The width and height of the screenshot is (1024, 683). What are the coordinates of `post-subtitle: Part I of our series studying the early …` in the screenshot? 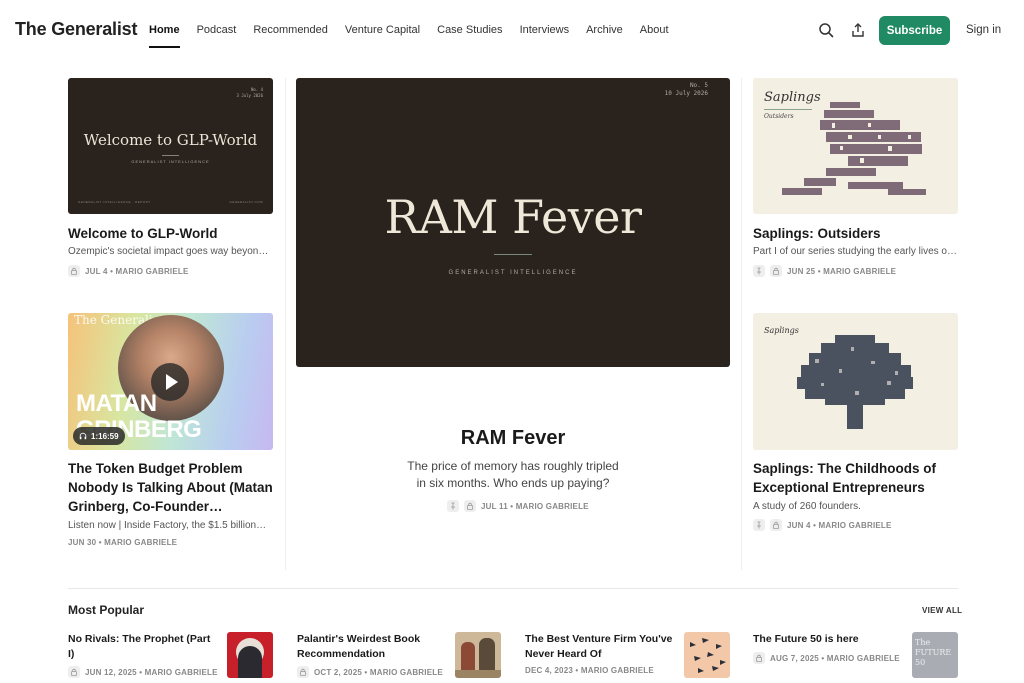 It's located at (855, 251).